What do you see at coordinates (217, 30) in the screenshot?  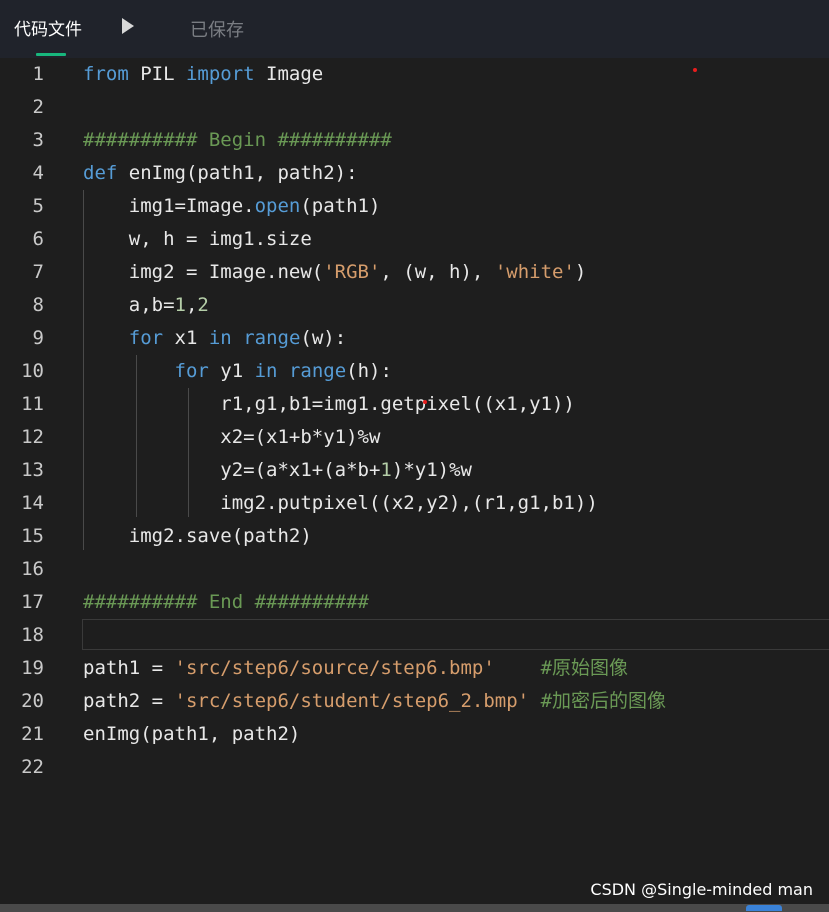 I see `save-status: 已保存` at bounding box center [217, 30].